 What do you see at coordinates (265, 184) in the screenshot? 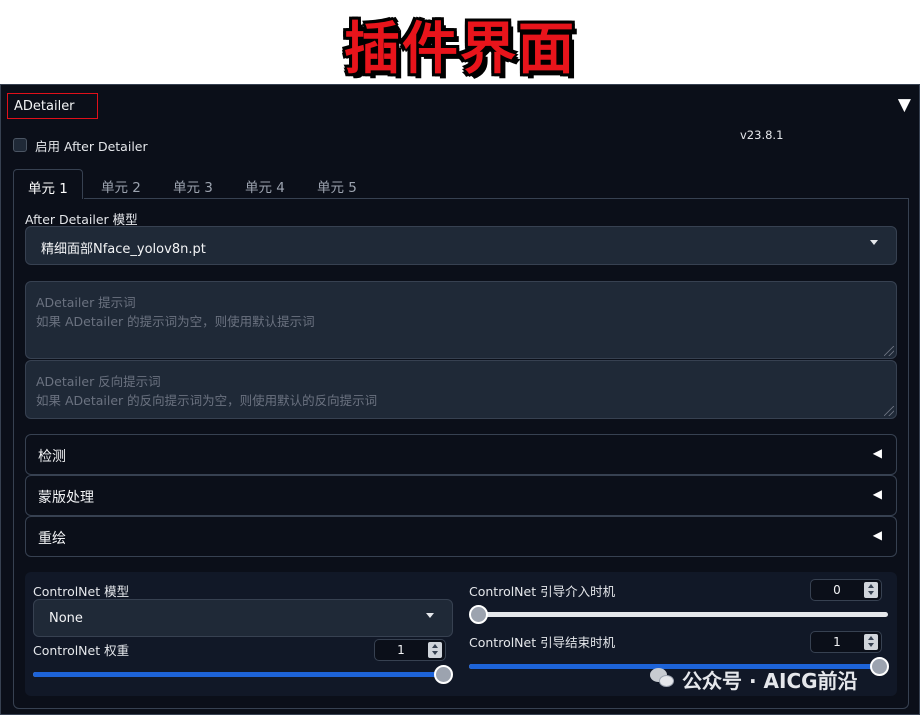
I see `tab-unit-4: 单元 4` at bounding box center [265, 184].